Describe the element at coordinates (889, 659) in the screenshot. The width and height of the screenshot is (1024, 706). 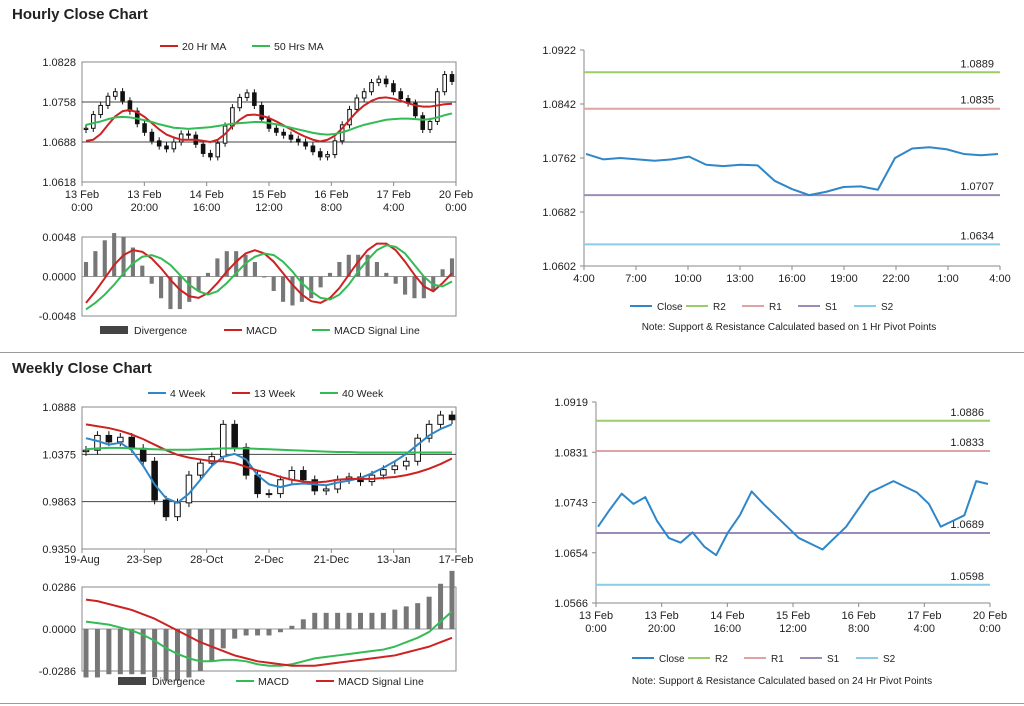
I see `weekly_pivots-legend-label: S2` at that location.